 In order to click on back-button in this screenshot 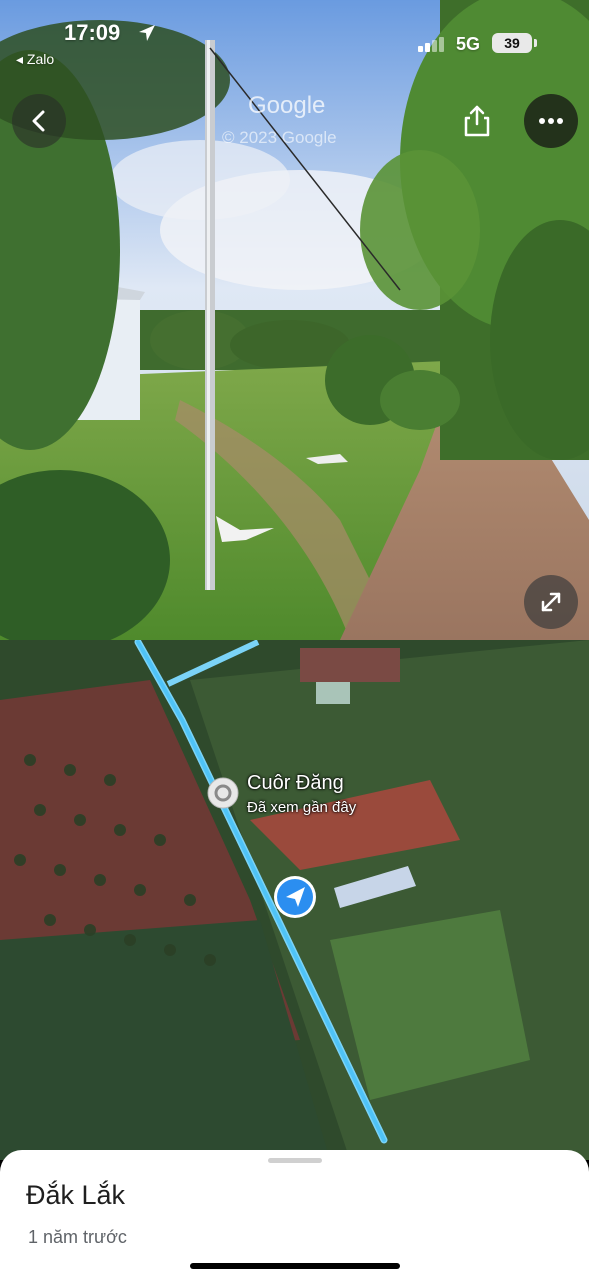, I will do `click(39, 121)`.